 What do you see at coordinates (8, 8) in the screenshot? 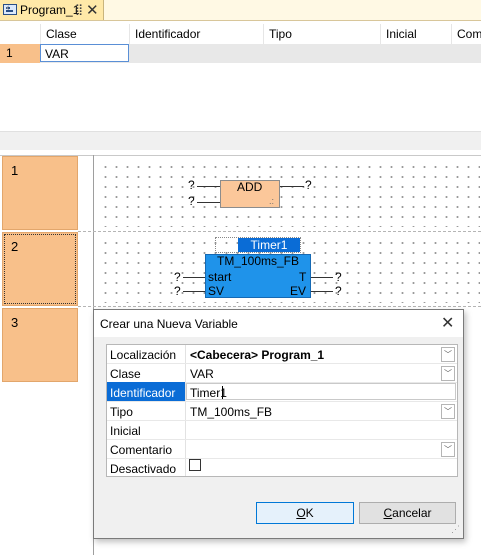
I see `scroll-left-icon: ‹` at bounding box center [8, 8].